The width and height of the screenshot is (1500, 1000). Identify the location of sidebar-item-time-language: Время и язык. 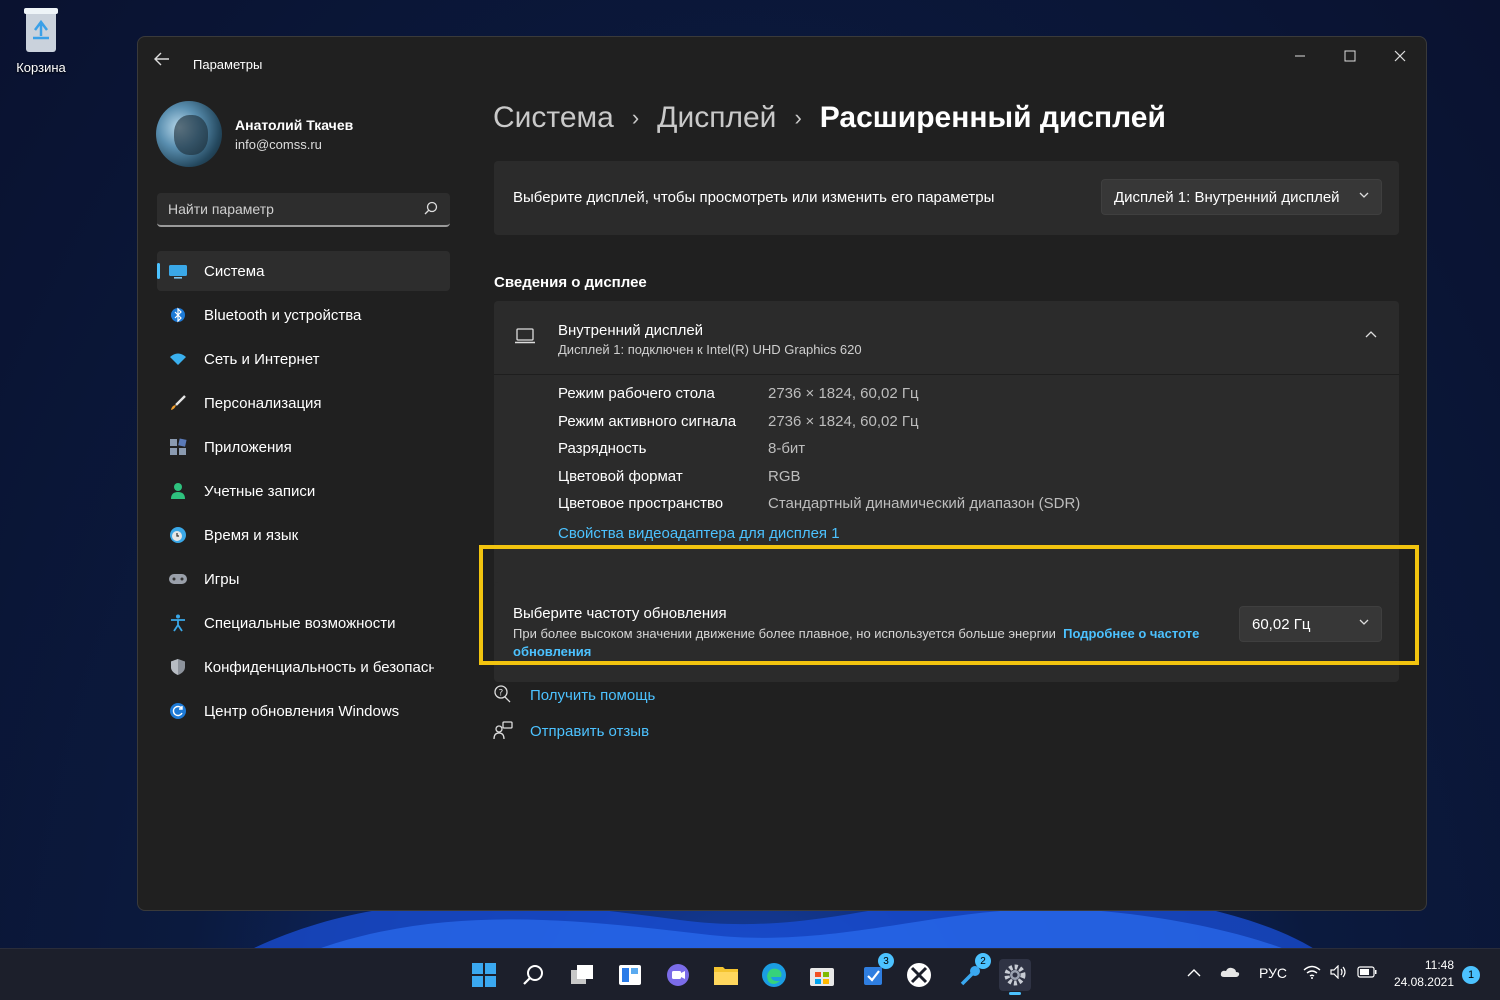
(303, 535).